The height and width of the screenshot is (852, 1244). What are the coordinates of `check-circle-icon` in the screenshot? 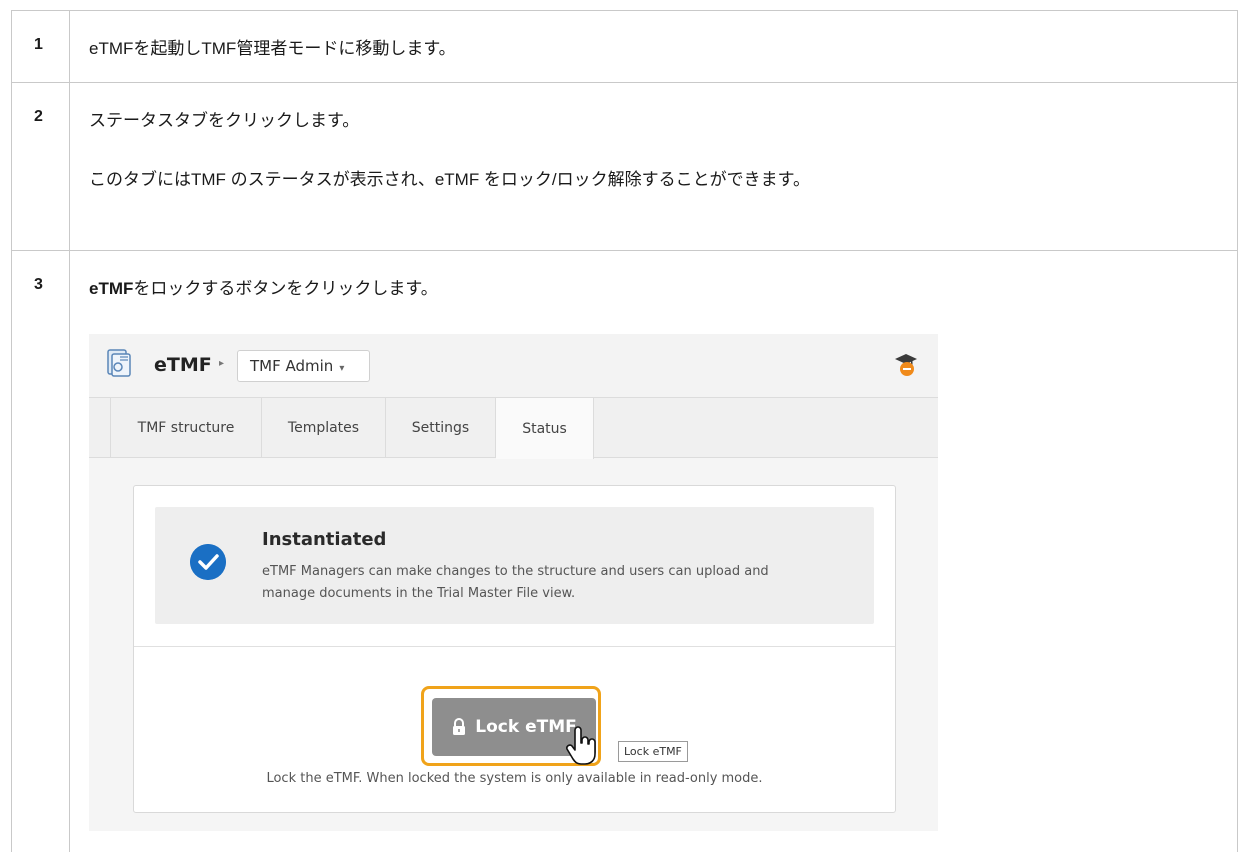 It's located at (208, 562).